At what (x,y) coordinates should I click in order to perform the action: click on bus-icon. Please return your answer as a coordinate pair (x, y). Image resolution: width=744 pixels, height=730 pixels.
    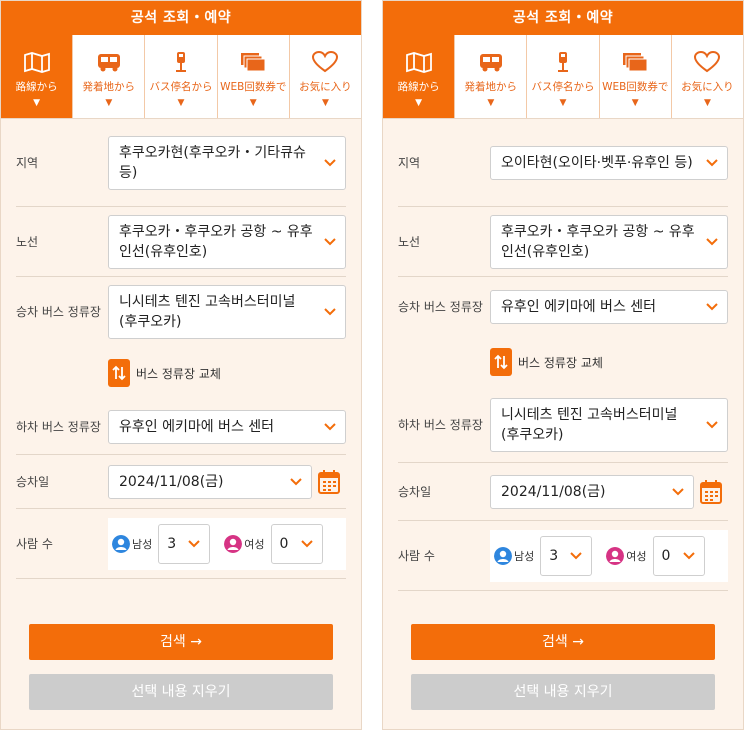
    Looking at the image, I should click on (490, 63).